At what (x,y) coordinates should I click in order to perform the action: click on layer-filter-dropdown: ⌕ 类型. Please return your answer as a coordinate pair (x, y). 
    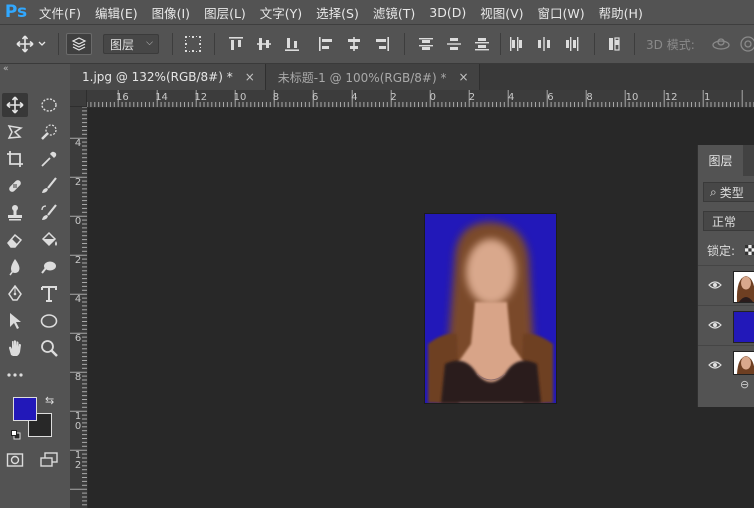
    Looking at the image, I should click on (728, 192).